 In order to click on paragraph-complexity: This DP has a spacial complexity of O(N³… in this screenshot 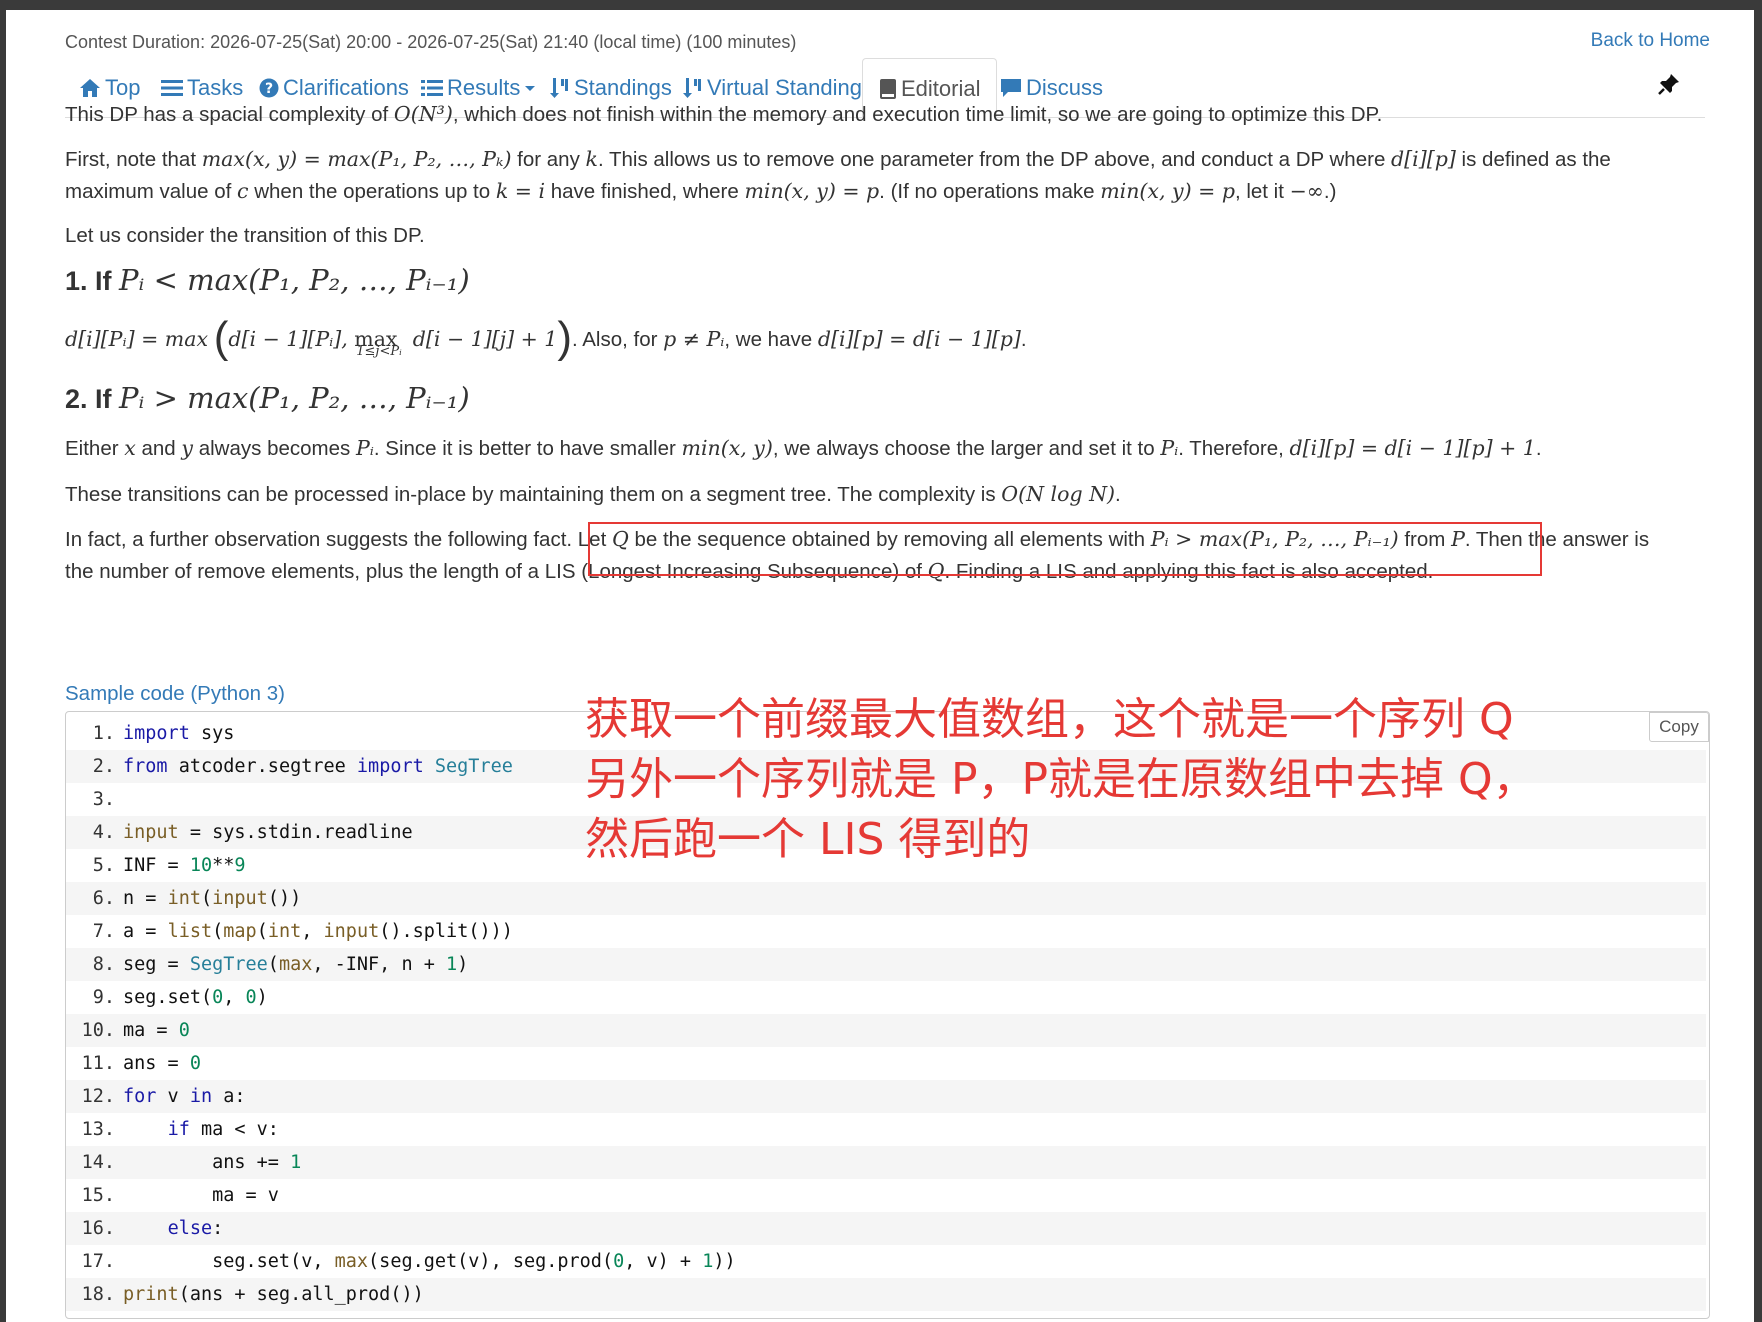, I will do `click(724, 114)`.